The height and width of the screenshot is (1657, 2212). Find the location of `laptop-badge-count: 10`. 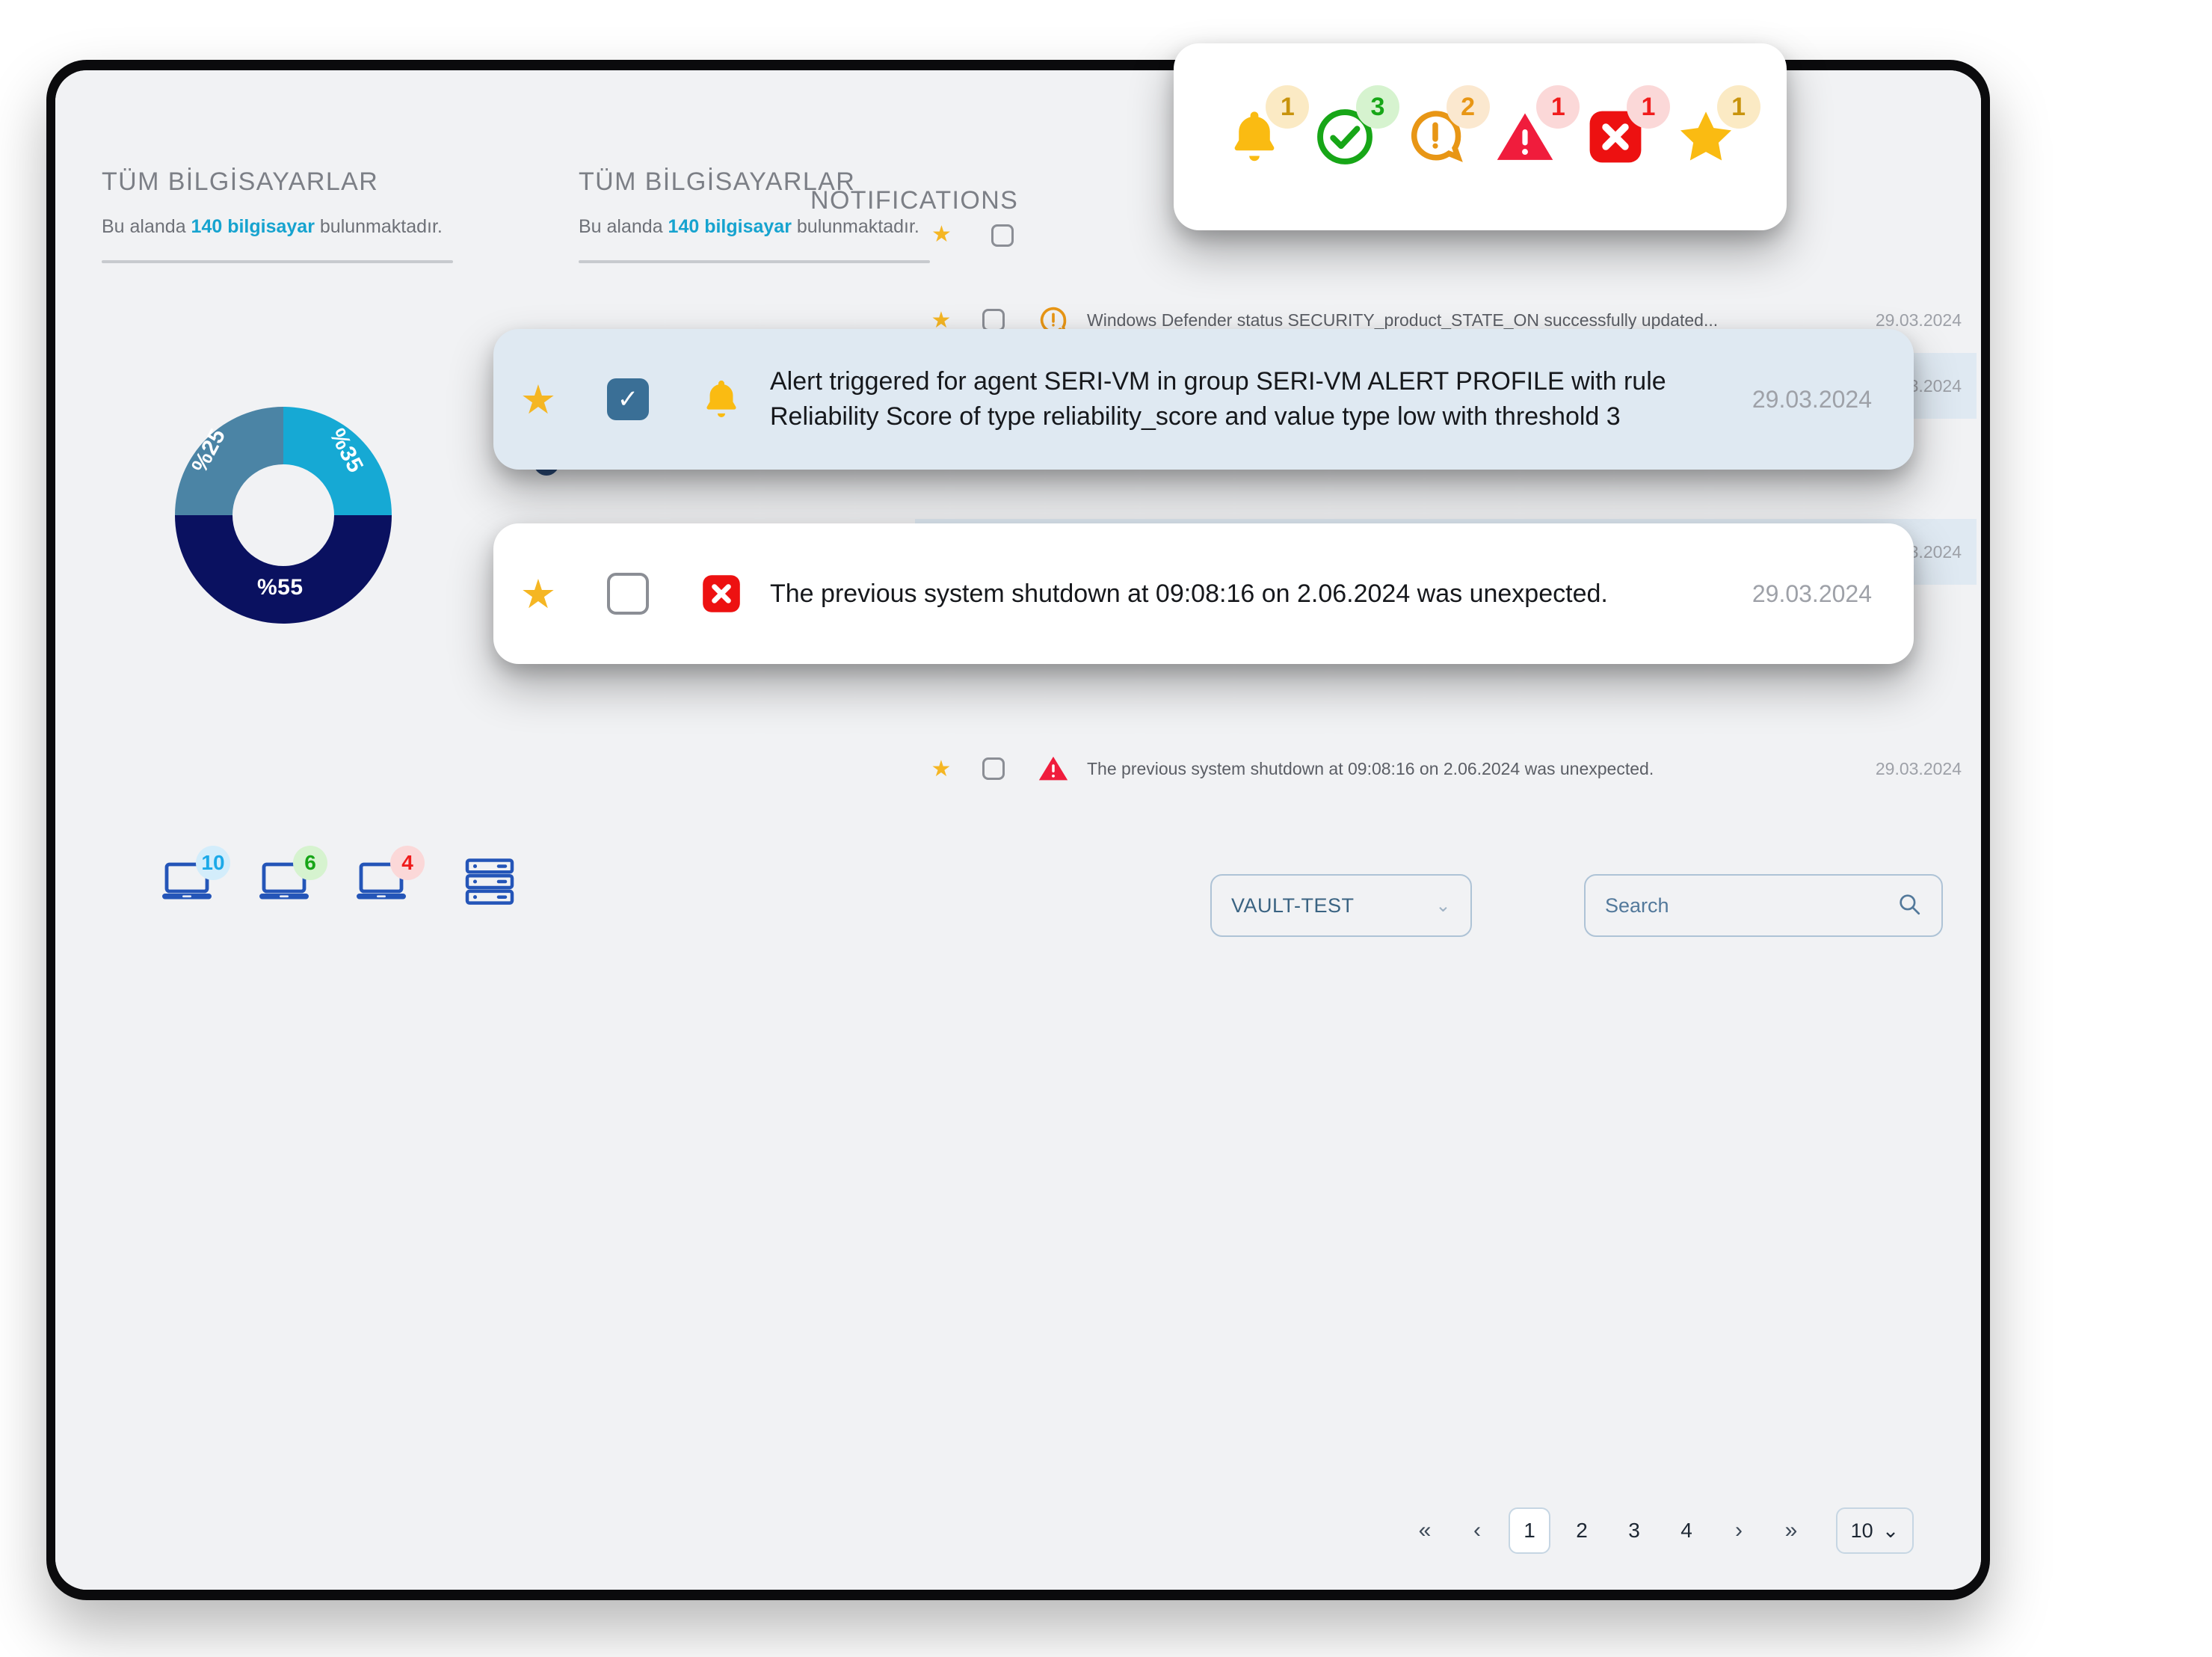

laptop-badge-count: 10 is located at coordinates (213, 863).